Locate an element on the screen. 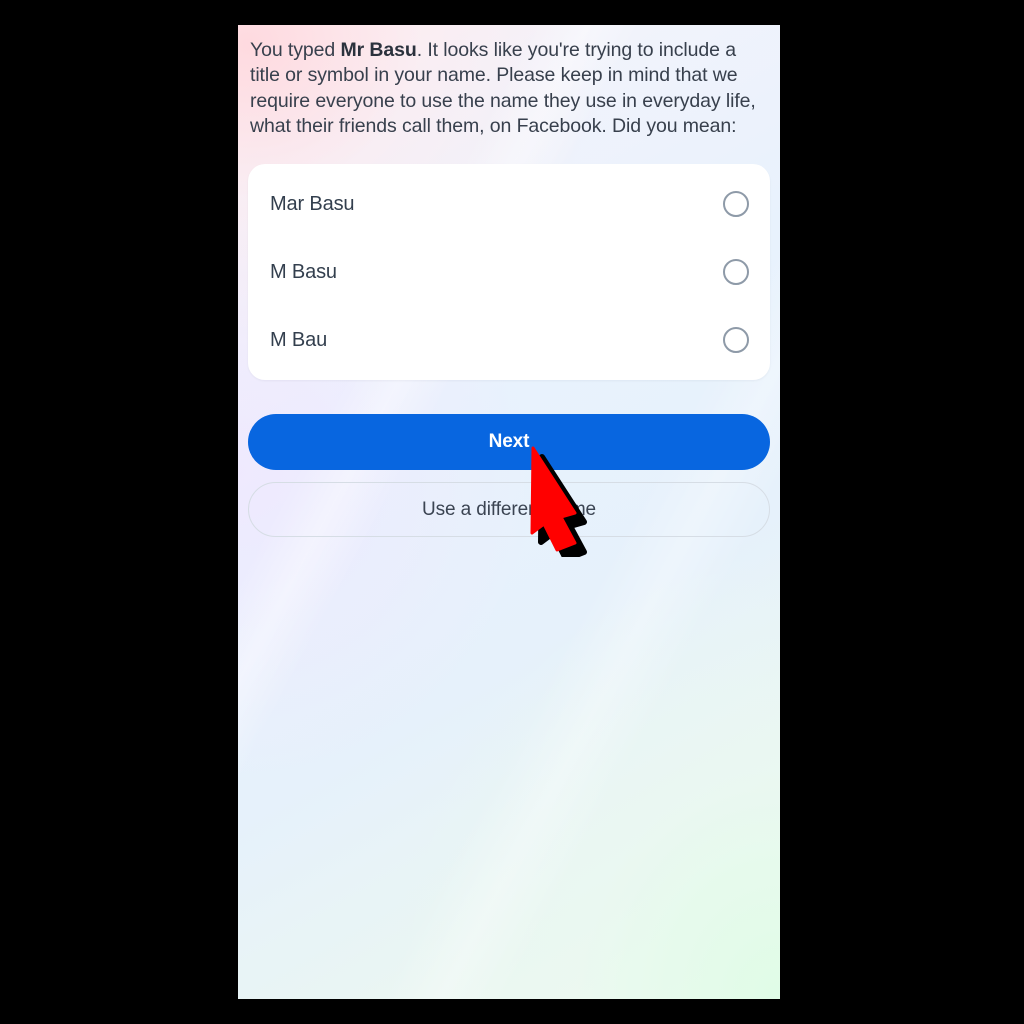 The image size is (1024, 1024). name-suggestions-card: Mar Basu M Basu M Bau is located at coordinates (509, 272).